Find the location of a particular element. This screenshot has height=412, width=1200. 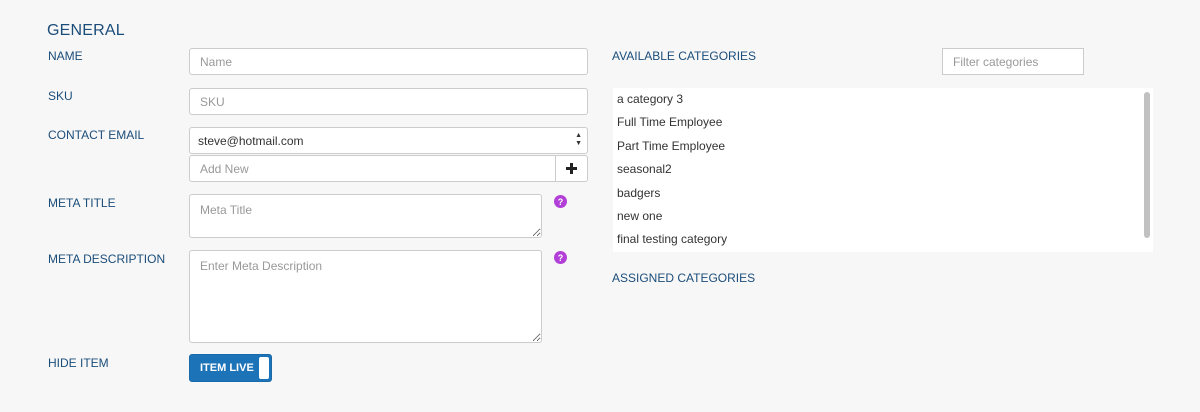

meta-title-label: META TITLE is located at coordinates (82, 203).